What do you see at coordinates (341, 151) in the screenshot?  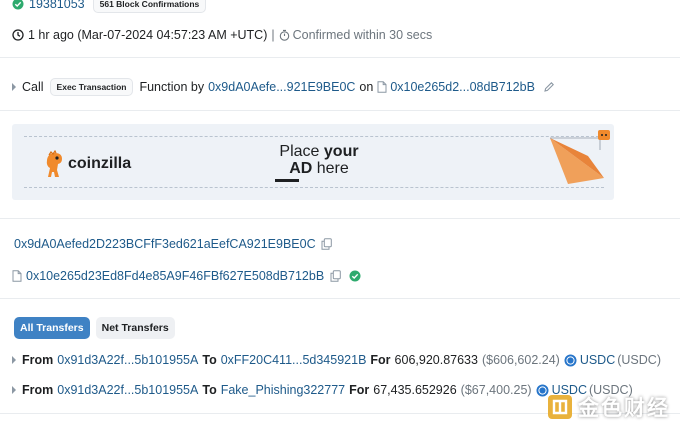 I see `ad-headline-your: your` at bounding box center [341, 151].